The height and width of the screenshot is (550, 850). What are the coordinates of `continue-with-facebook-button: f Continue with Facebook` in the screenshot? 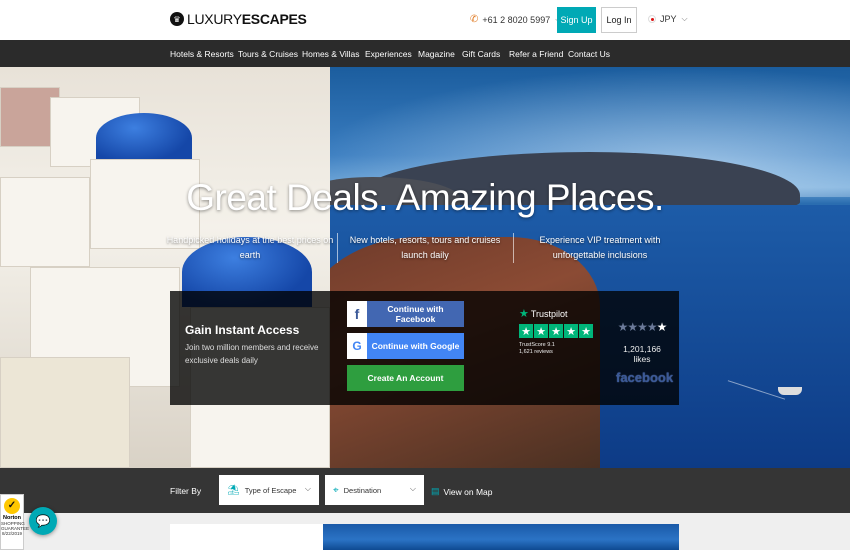 It's located at (405, 314).